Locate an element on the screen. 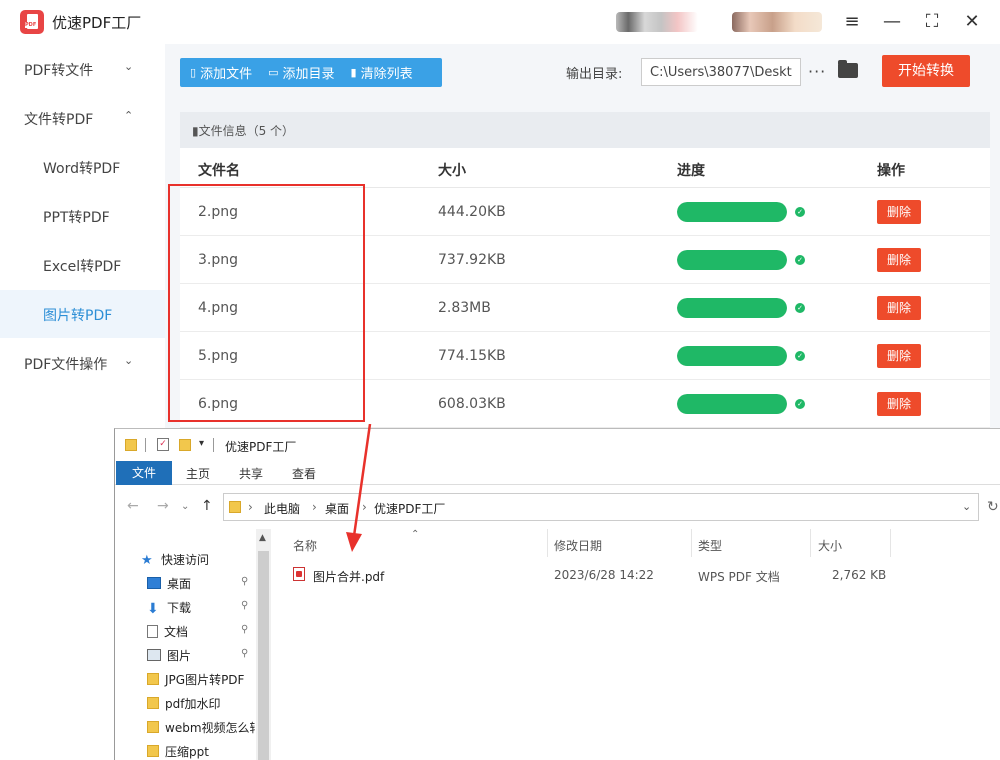  progress-fill is located at coordinates (732, 260).